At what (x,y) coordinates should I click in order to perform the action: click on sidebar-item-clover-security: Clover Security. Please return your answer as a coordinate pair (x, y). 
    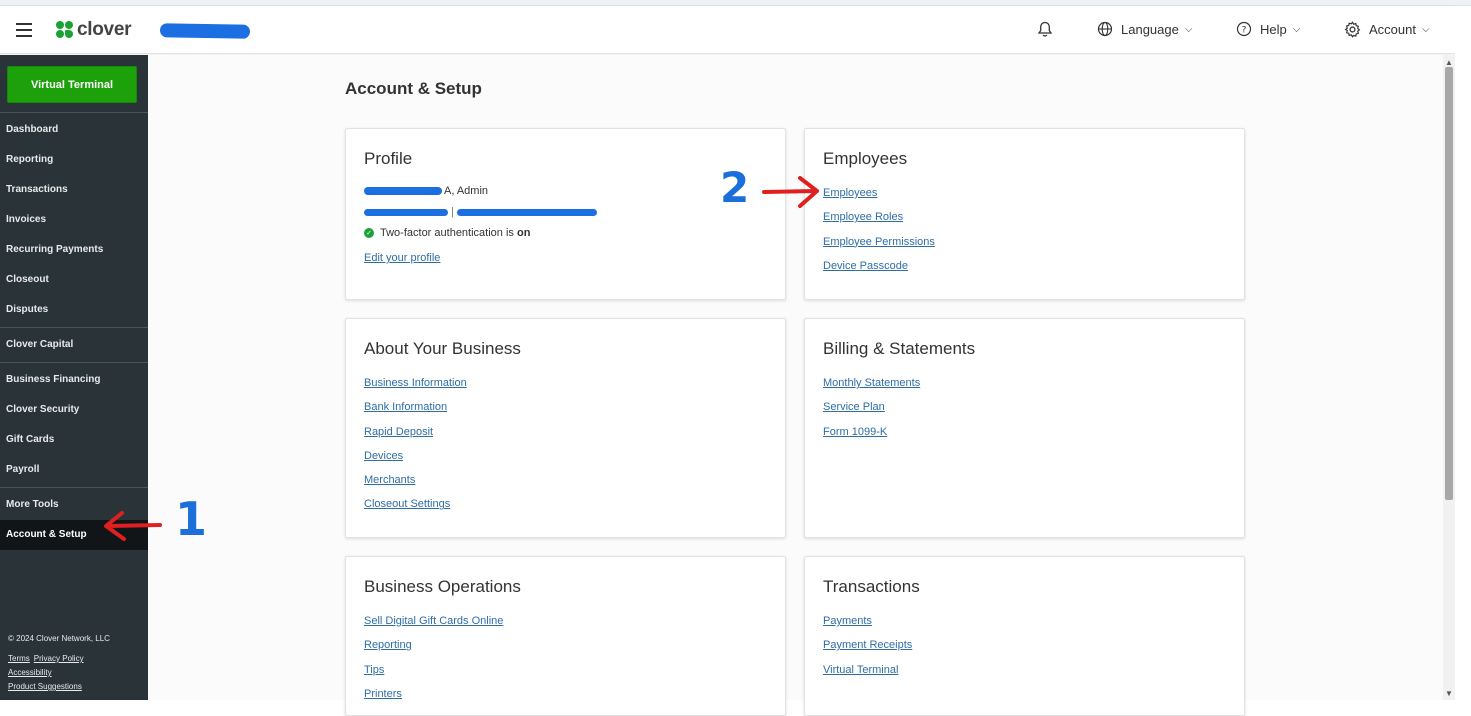
    Looking at the image, I should click on (74, 410).